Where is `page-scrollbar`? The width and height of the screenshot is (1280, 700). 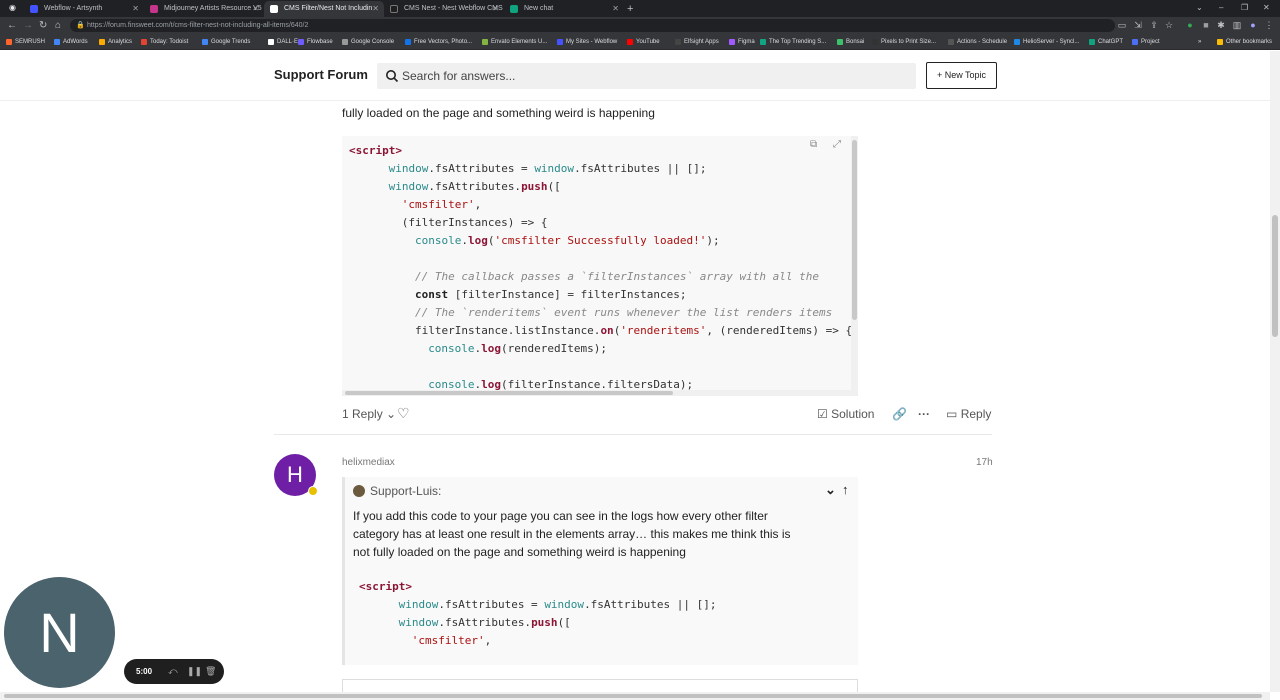 page-scrollbar is located at coordinates (1275, 371).